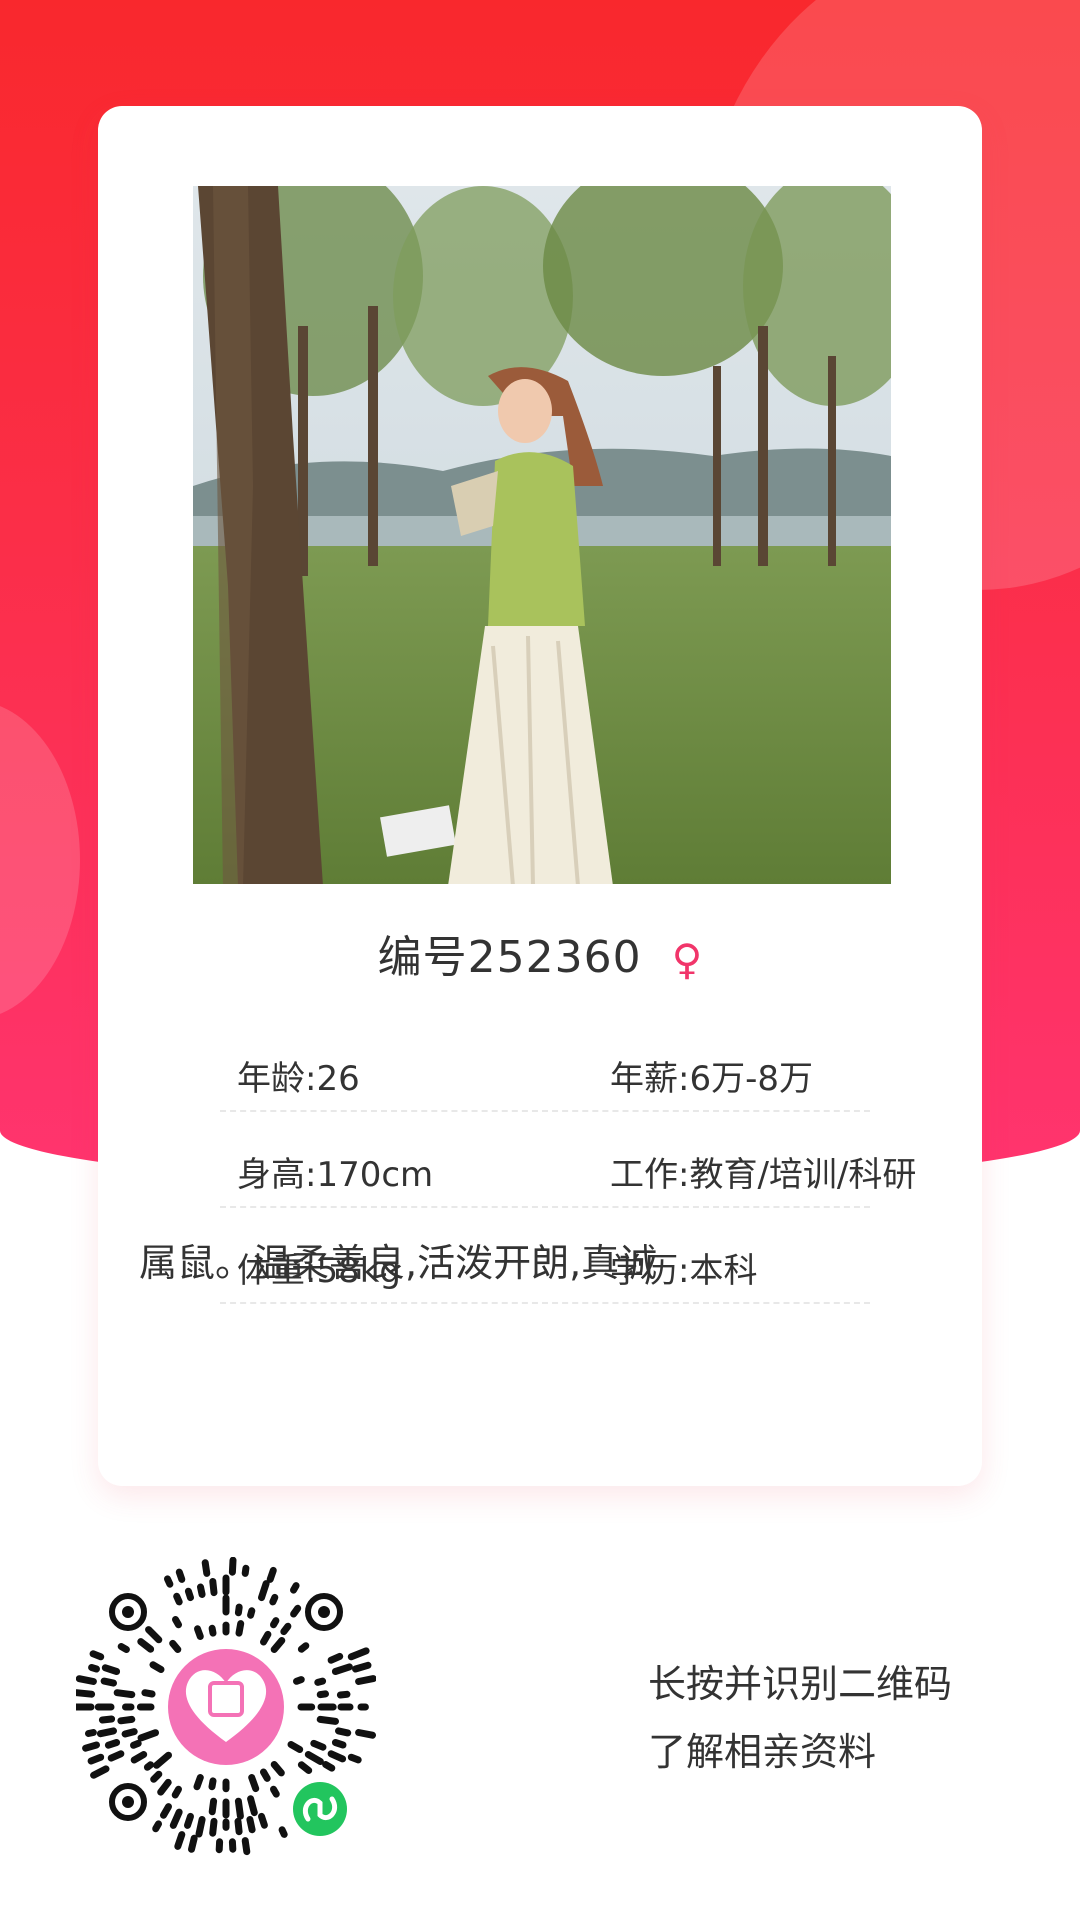 Image resolution: width=1080 pixels, height=1921 pixels. Describe the element at coordinates (509, 957) in the screenshot. I see `profile-number-title: 编号252360` at that location.